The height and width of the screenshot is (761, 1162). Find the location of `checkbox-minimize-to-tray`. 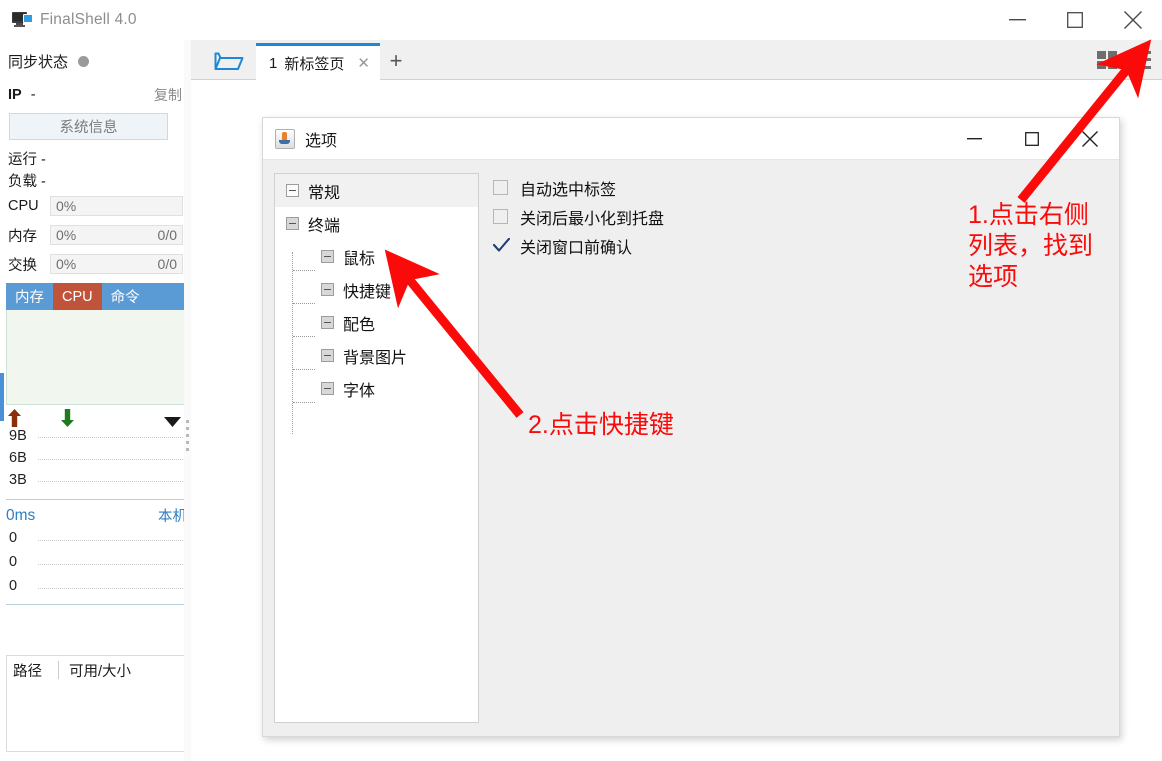

checkbox-minimize-to-tray is located at coordinates (500, 216).